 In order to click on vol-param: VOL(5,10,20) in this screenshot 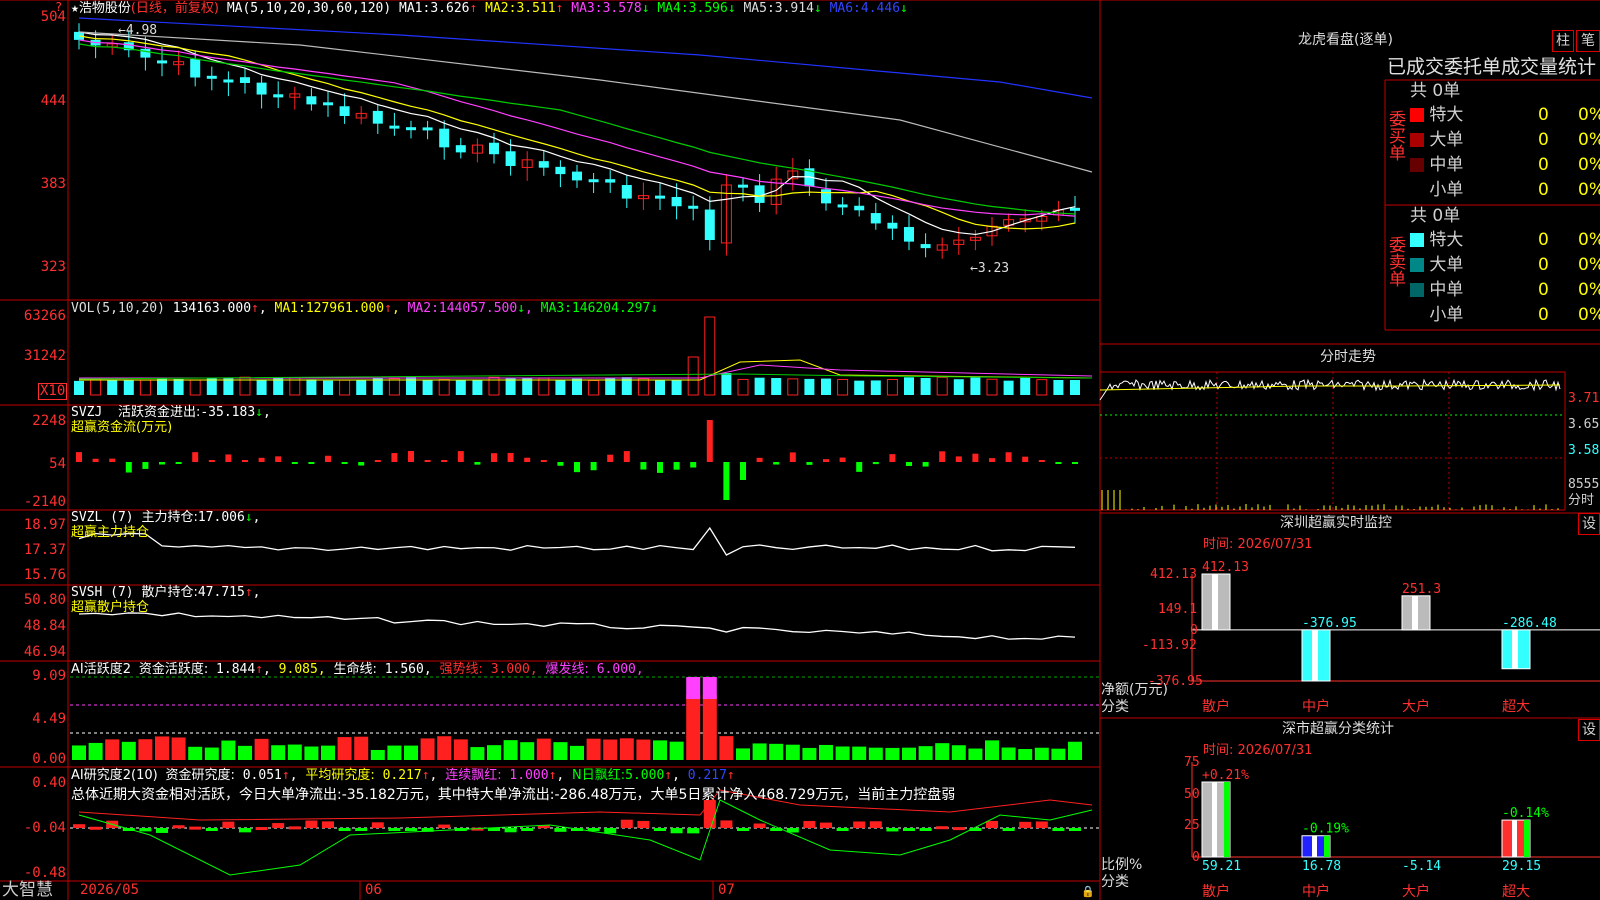, I will do `click(118, 308)`.